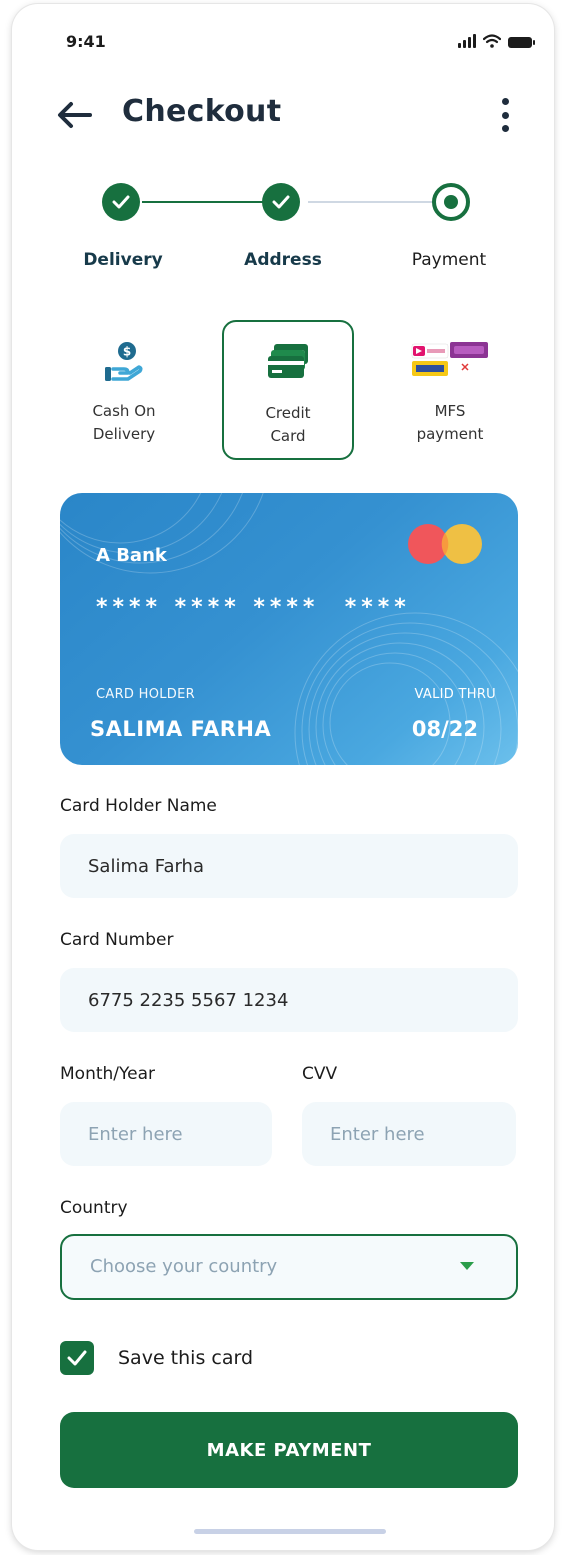 This screenshot has height=1555, width=566. What do you see at coordinates (181, 729) in the screenshot?
I see `card-holder-name: SALIMA FARHA` at bounding box center [181, 729].